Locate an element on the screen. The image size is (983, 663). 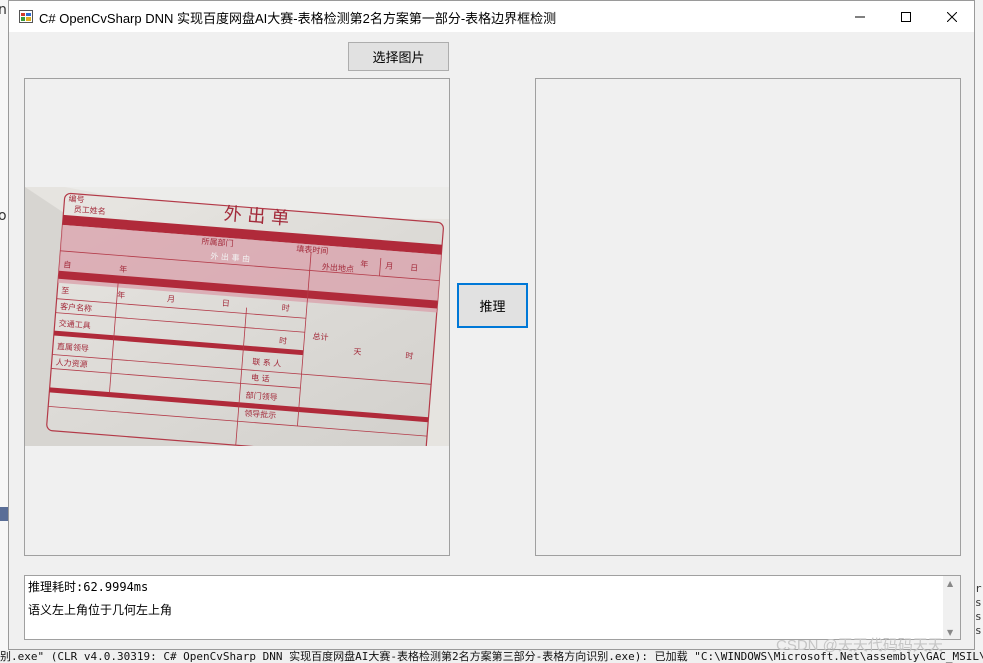
watermark: CSDN @天天代码码天天 is located at coordinates (859, 645).